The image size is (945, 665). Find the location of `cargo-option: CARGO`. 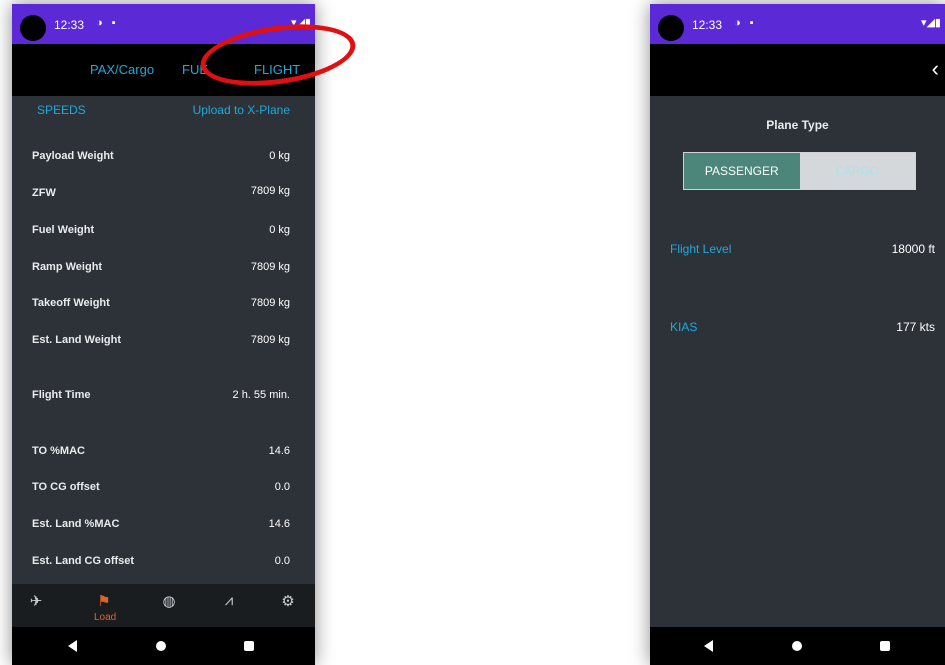

cargo-option: CARGO is located at coordinates (857, 171).